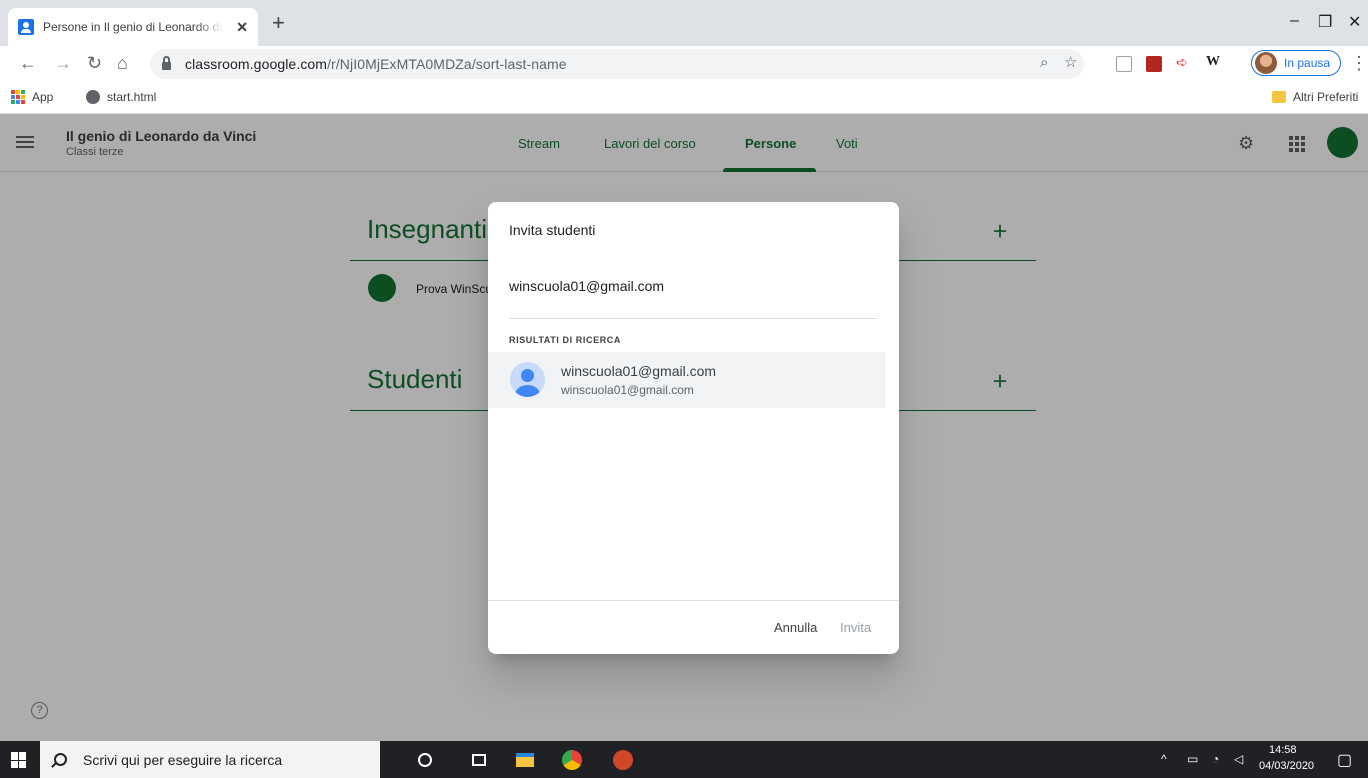  What do you see at coordinates (242, 27) in the screenshot?
I see `close-tab-icon: ✕` at bounding box center [242, 27].